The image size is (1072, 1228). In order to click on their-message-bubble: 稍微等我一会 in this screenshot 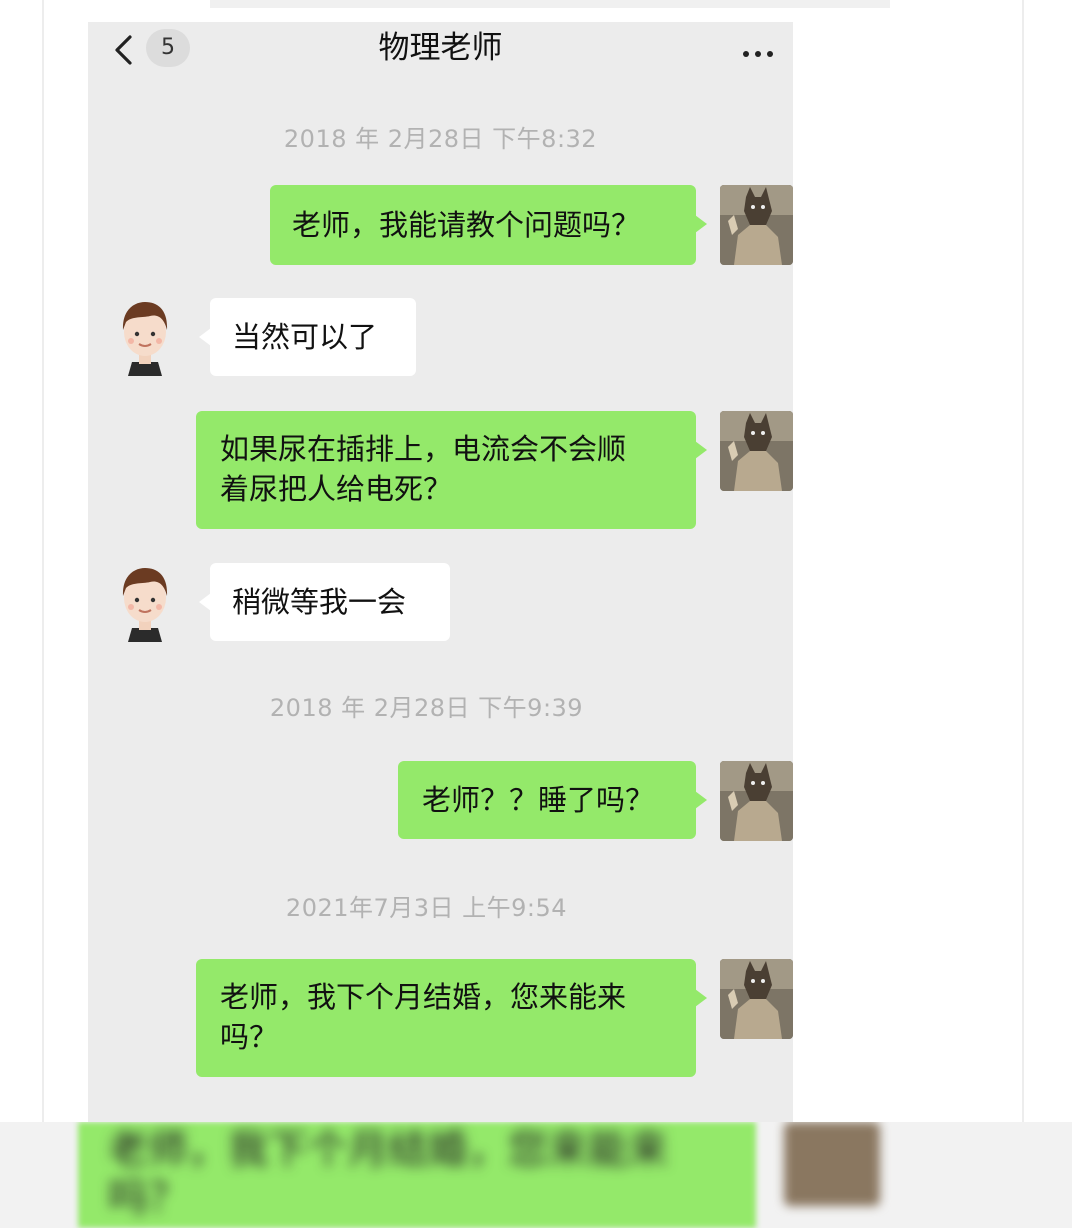, I will do `click(324, 602)`.